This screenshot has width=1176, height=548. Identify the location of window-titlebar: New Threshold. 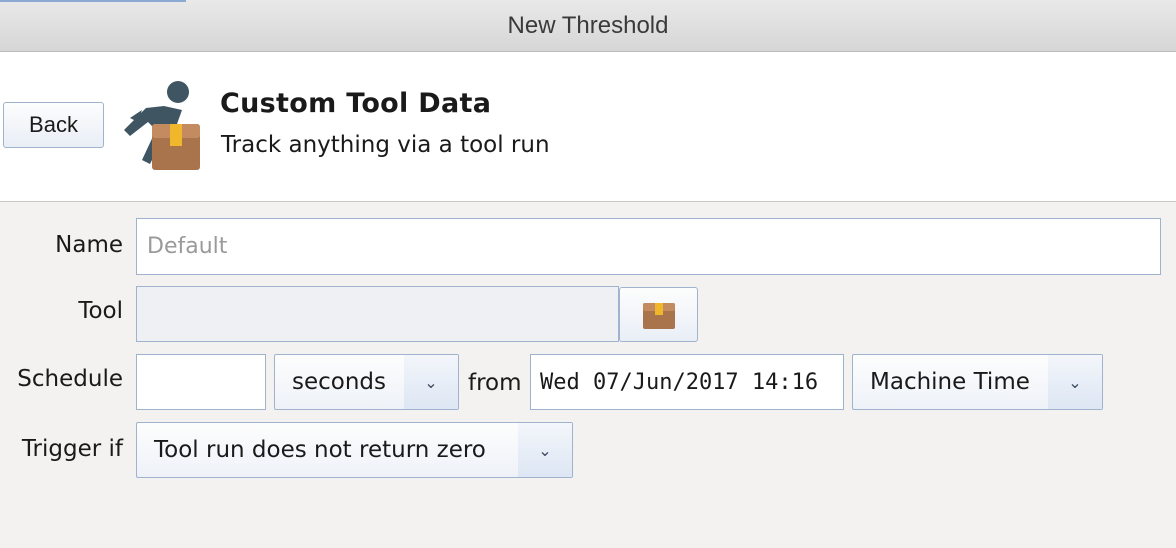
(588, 26).